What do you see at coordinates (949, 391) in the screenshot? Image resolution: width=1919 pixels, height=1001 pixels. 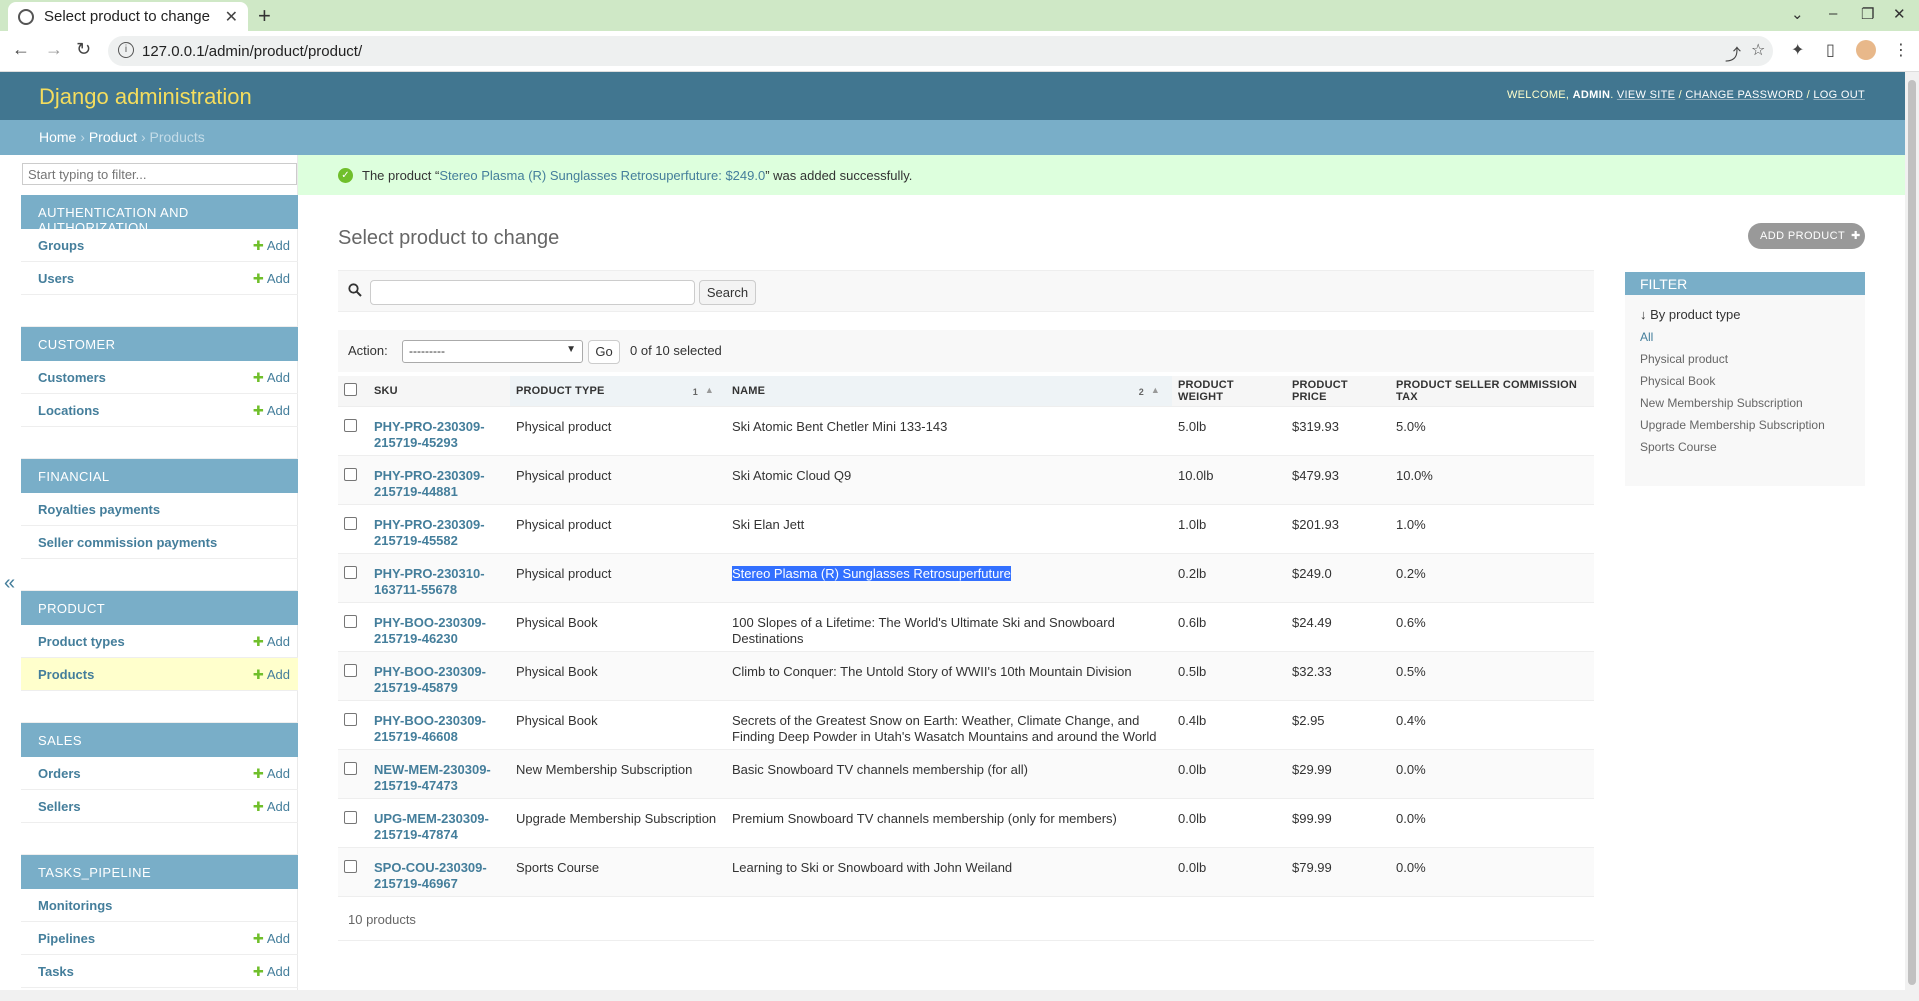 I see `column-name: NAME 2 ▲` at bounding box center [949, 391].